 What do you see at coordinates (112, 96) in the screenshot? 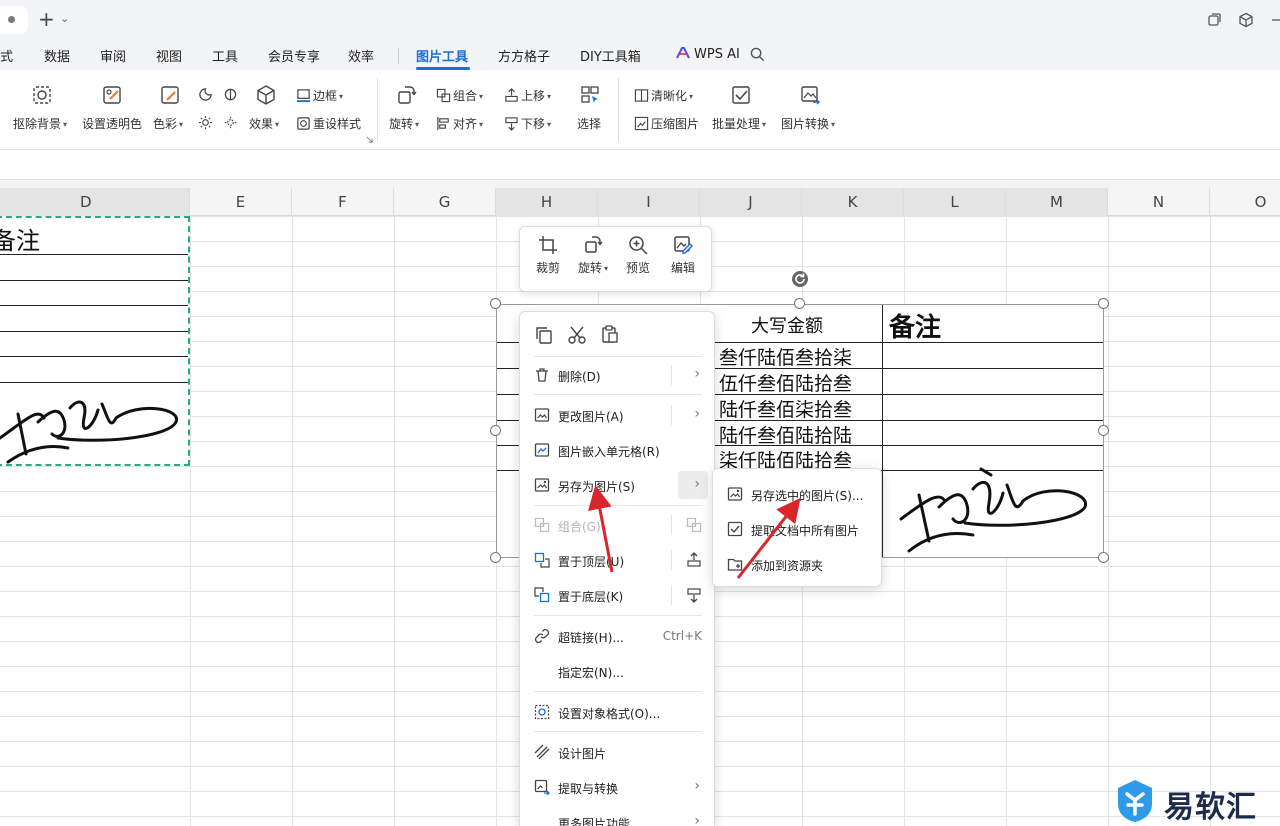
I see `transparent-icon-box` at bounding box center [112, 96].